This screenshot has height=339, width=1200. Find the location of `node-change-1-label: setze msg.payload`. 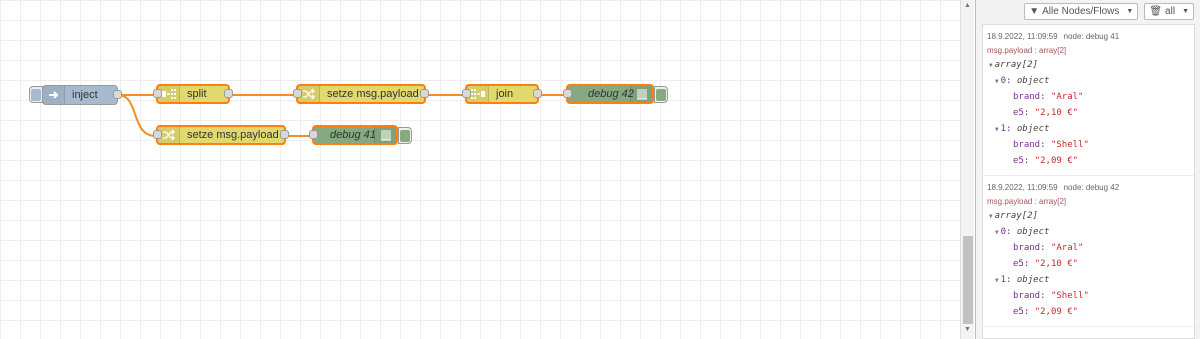

node-change-1-label: setze msg.payload is located at coordinates (373, 94).